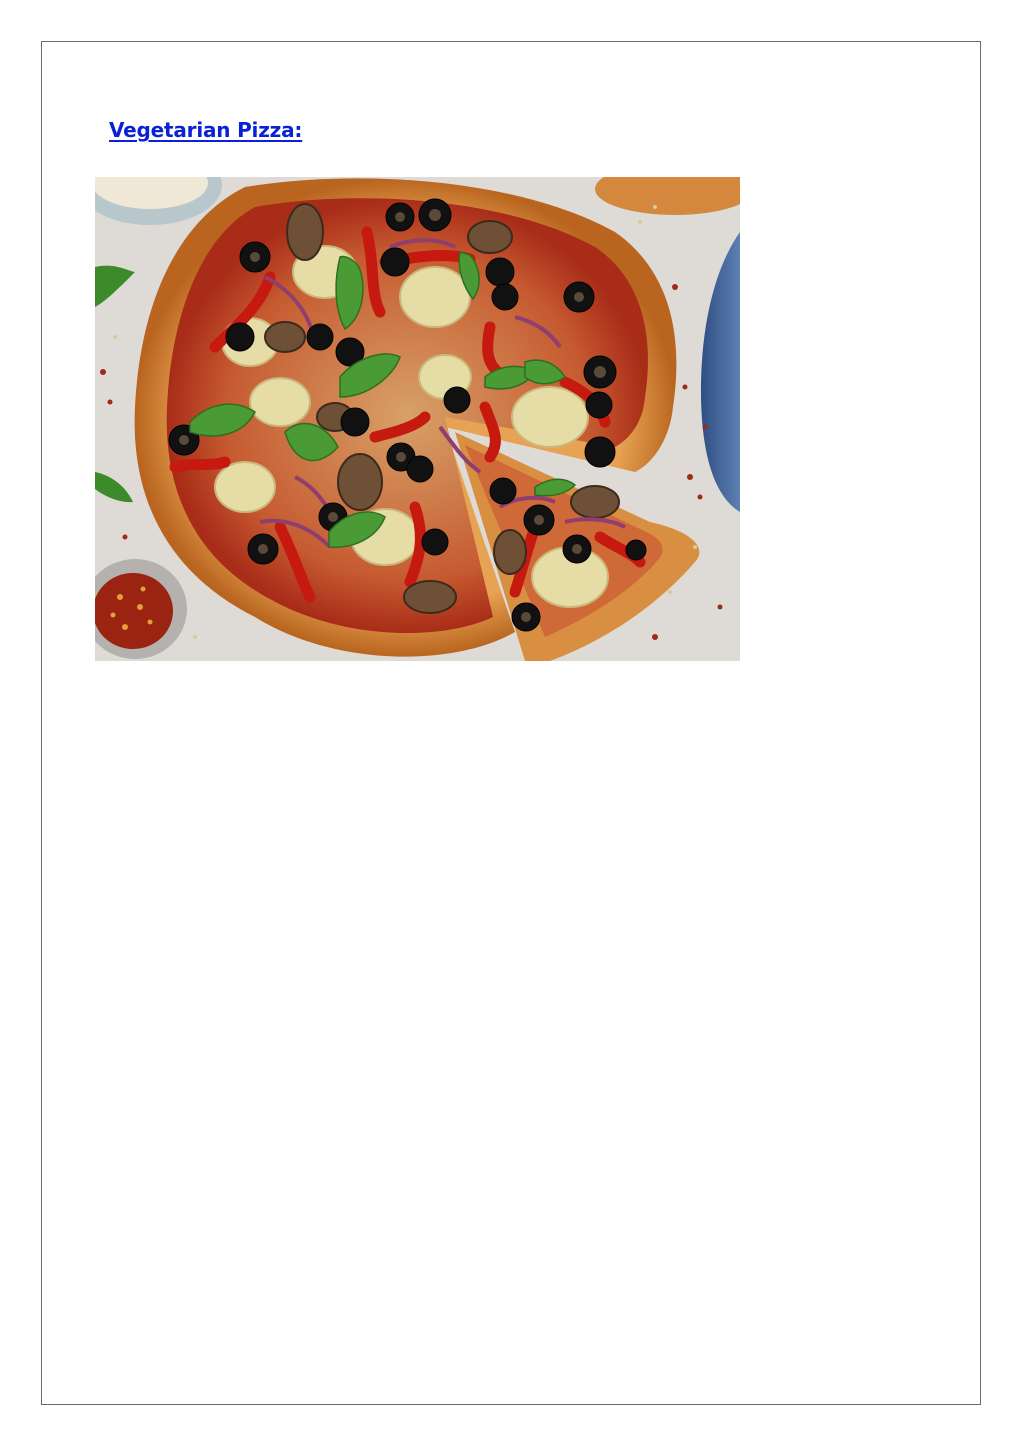 The image size is (1024, 1448). What do you see at coordinates (205, 130) in the screenshot?
I see `vegetarian-pizza-heading-link: Vegetarian Pizza:` at bounding box center [205, 130].